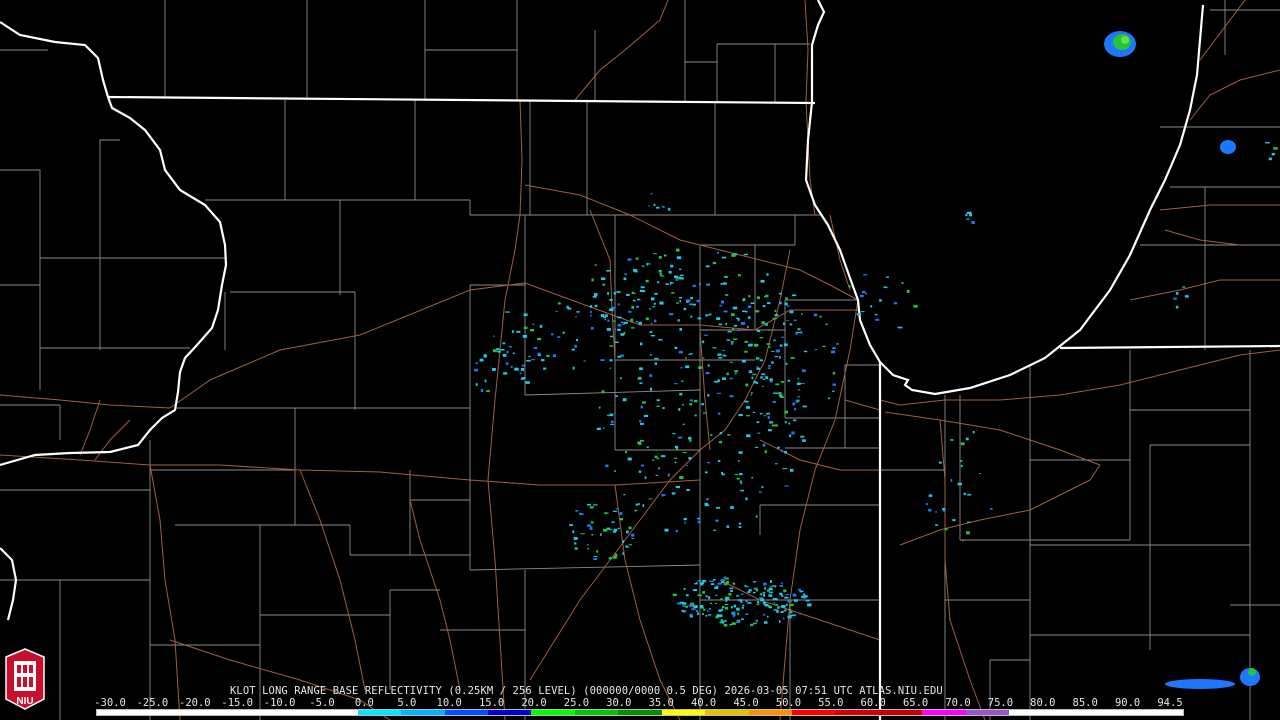  What do you see at coordinates (237, 703) in the screenshot?
I see `scale-label: -15.0` at bounding box center [237, 703].